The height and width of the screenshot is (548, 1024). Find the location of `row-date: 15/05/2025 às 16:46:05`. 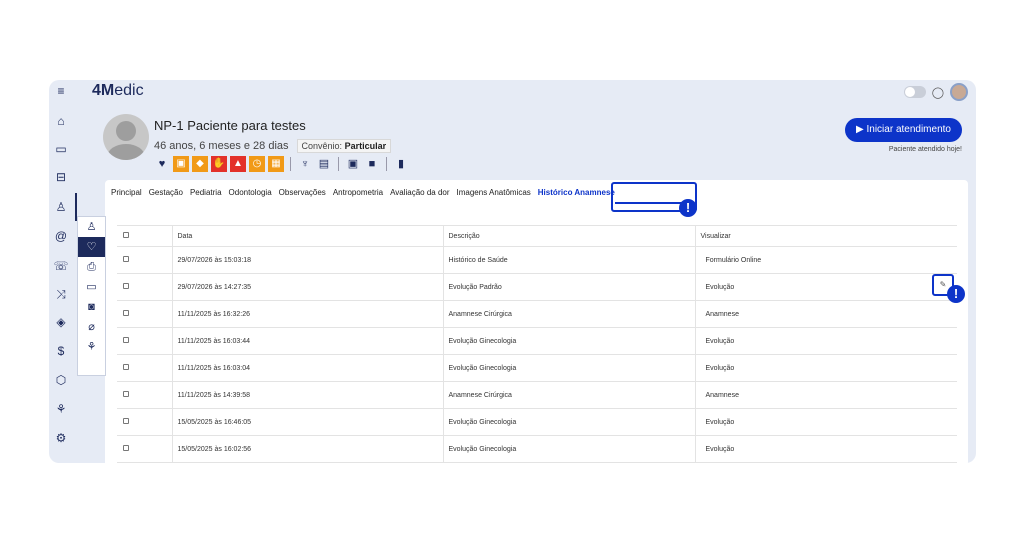

row-date: 15/05/2025 às 16:46:05 is located at coordinates (308, 422).